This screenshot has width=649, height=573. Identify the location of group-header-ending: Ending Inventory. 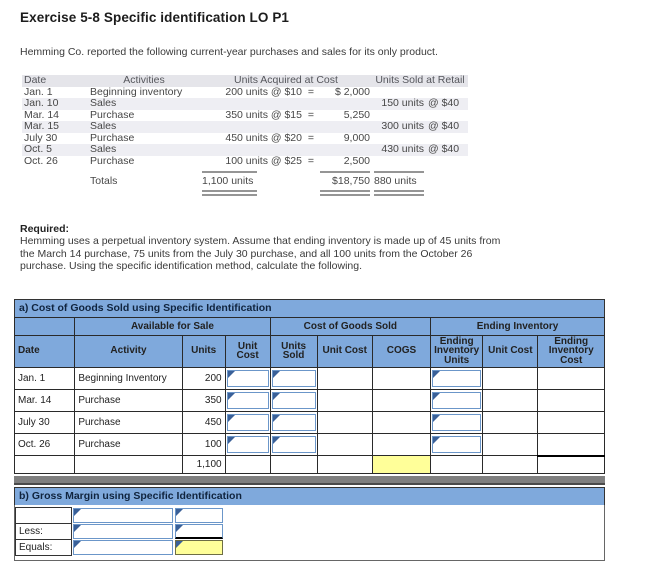
(517, 326).